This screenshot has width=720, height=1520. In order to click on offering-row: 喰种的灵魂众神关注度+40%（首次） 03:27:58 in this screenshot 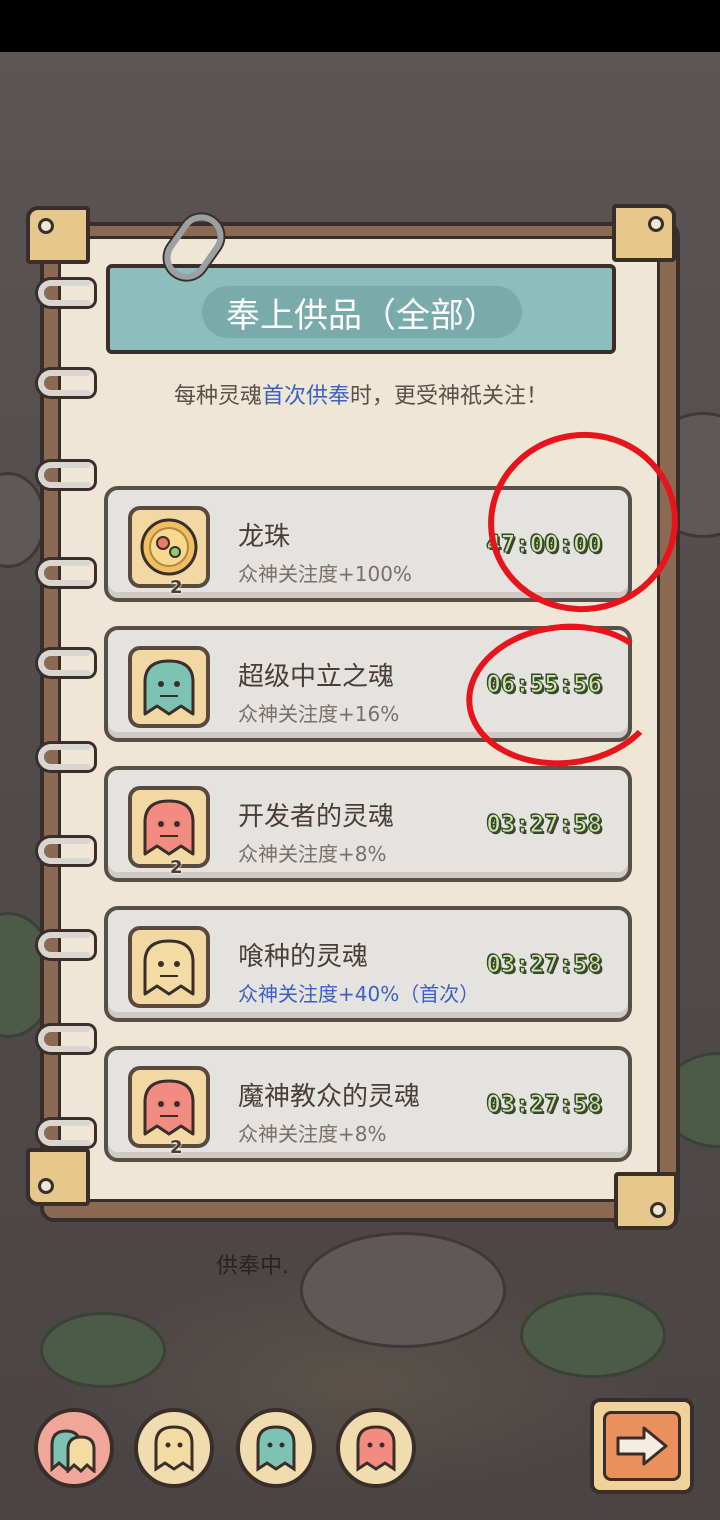, I will do `click(368, 964)`.